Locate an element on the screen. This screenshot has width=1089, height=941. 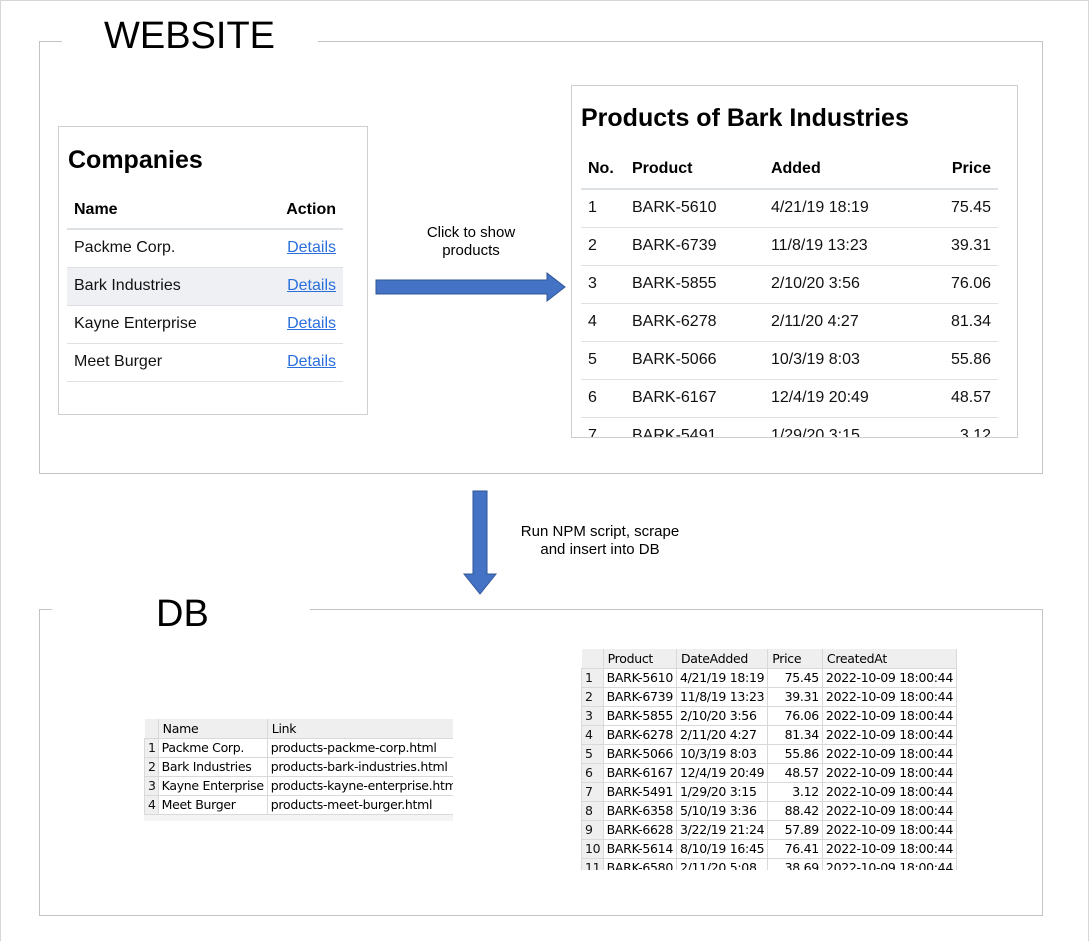
cell-name: Packme Corp. is located at coordinates (212, 747).